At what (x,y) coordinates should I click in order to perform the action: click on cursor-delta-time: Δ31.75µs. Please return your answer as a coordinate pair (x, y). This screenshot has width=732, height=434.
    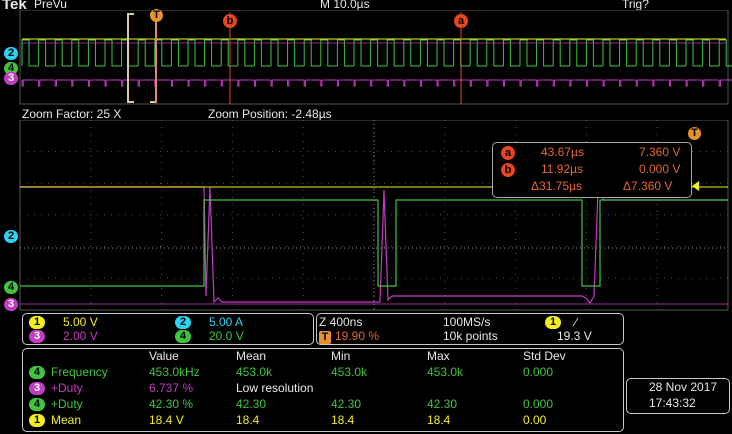
    Looking at the image, I should click on (556, 186).